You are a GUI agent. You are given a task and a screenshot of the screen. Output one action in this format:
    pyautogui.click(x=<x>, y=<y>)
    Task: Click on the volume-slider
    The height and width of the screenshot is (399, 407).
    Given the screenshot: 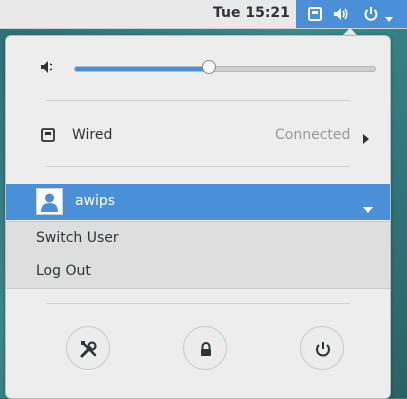 What is the action you would take?
    pyautogui.click(x=225, y=69)
    